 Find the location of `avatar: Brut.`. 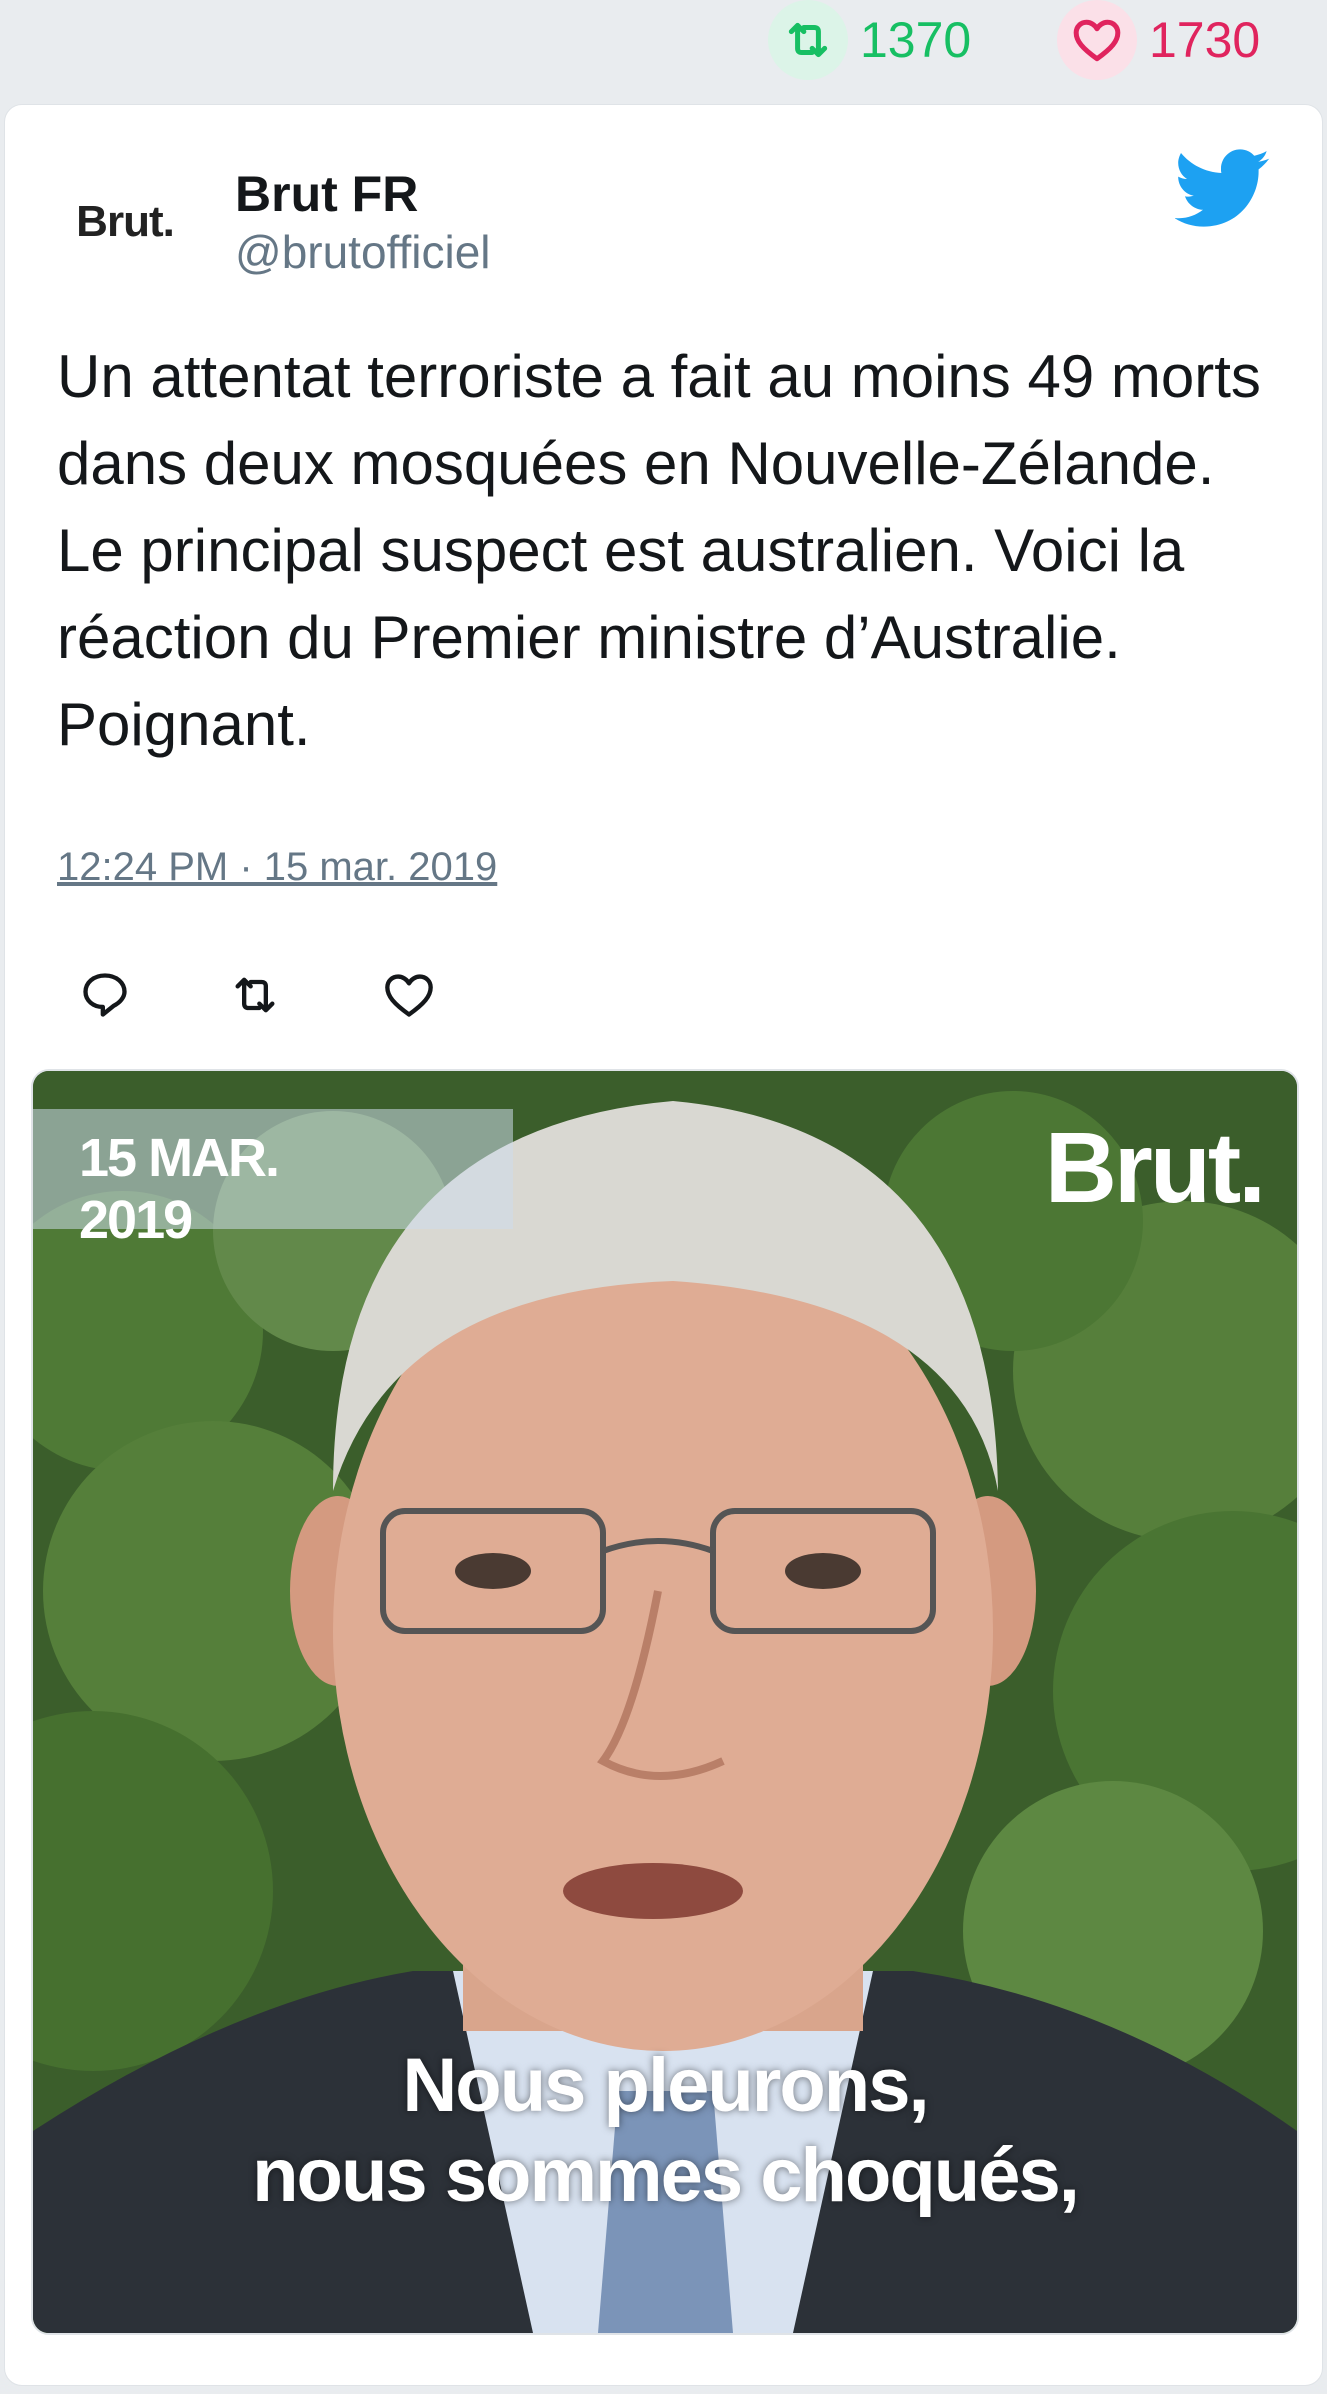

avatar: Brut. is located at coordinates (125, 222).